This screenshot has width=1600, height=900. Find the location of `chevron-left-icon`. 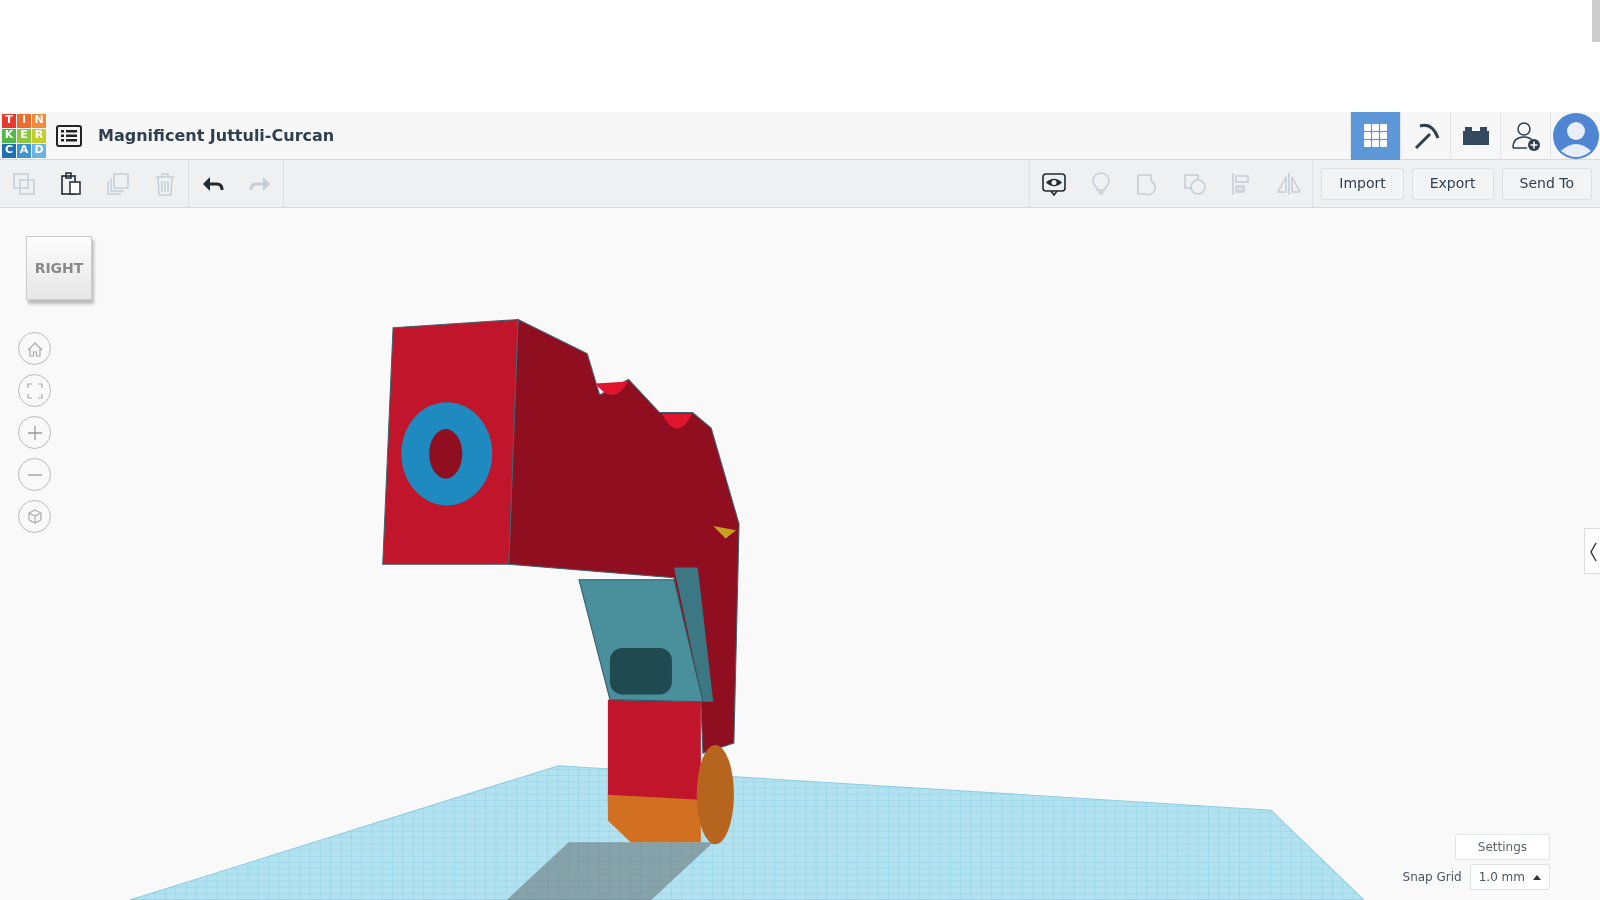

chevron-left-icon is located at coordinates (1592, 551).